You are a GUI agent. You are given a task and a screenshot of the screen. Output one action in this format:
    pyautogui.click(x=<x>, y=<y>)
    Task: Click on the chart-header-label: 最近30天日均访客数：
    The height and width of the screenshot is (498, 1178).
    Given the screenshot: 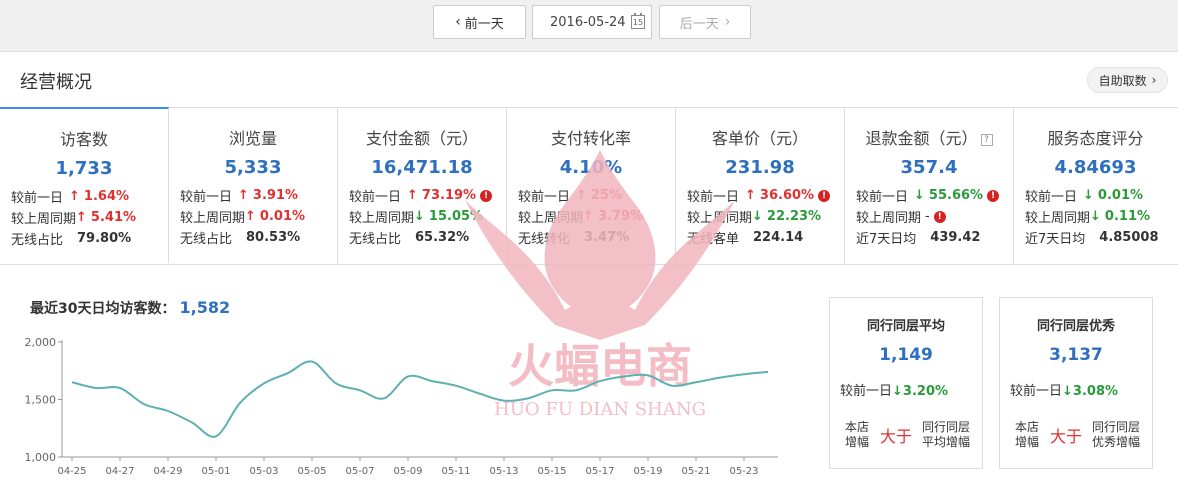 What is the action you would take?
    pyautogui.click(x=103, y=309)
    